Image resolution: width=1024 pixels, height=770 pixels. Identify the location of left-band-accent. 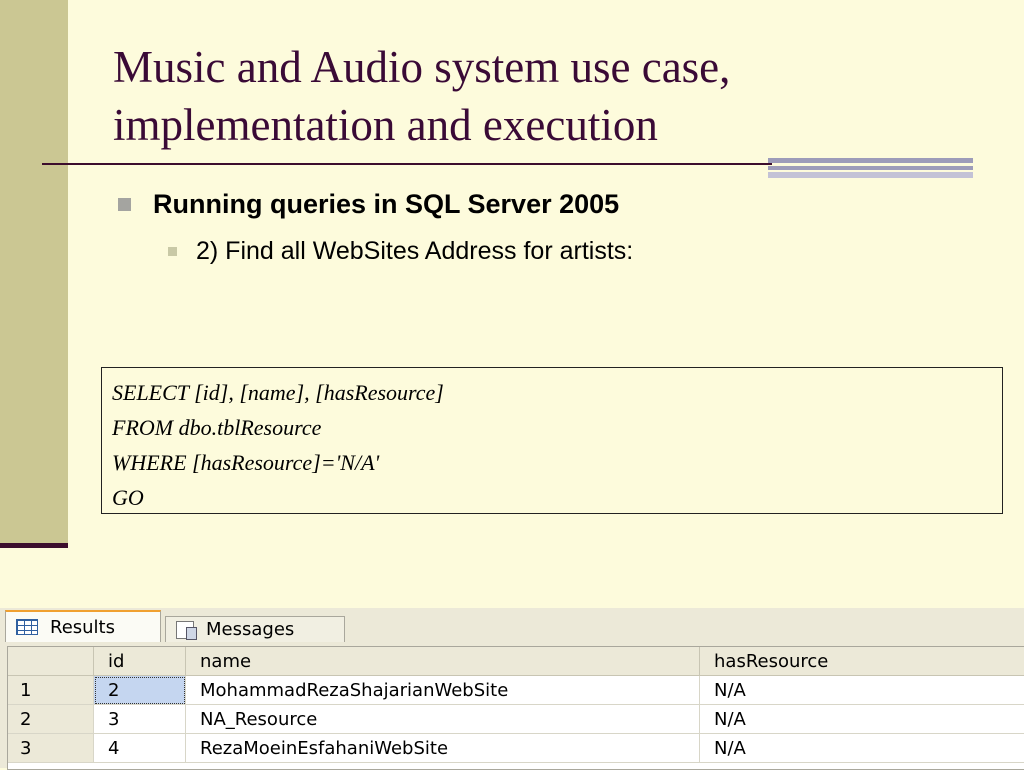
(34, 545).